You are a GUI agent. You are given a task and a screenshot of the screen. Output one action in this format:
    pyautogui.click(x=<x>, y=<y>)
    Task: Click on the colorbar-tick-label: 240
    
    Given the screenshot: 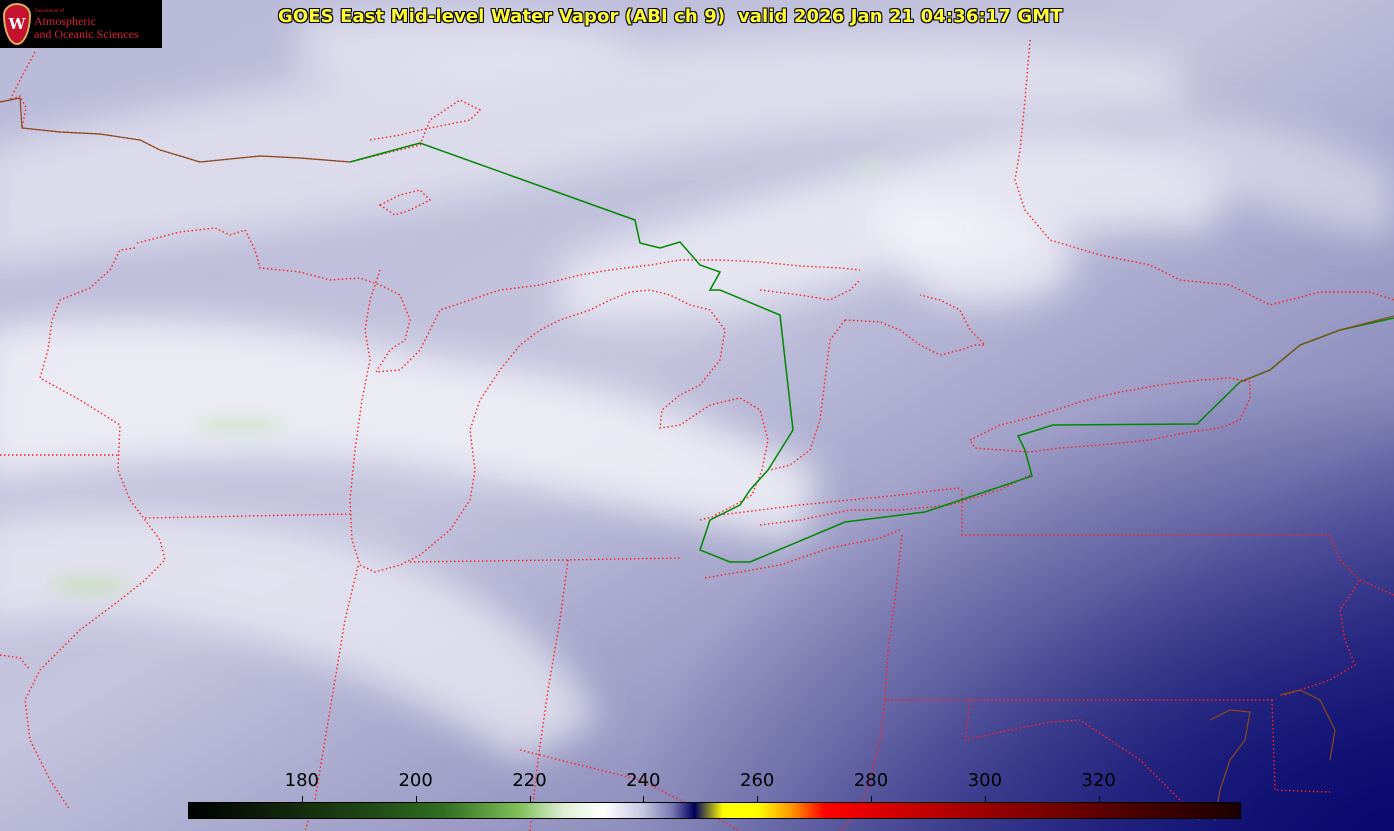 What is the action you would take?
    pyautogui.click(x=643, y=780)
    